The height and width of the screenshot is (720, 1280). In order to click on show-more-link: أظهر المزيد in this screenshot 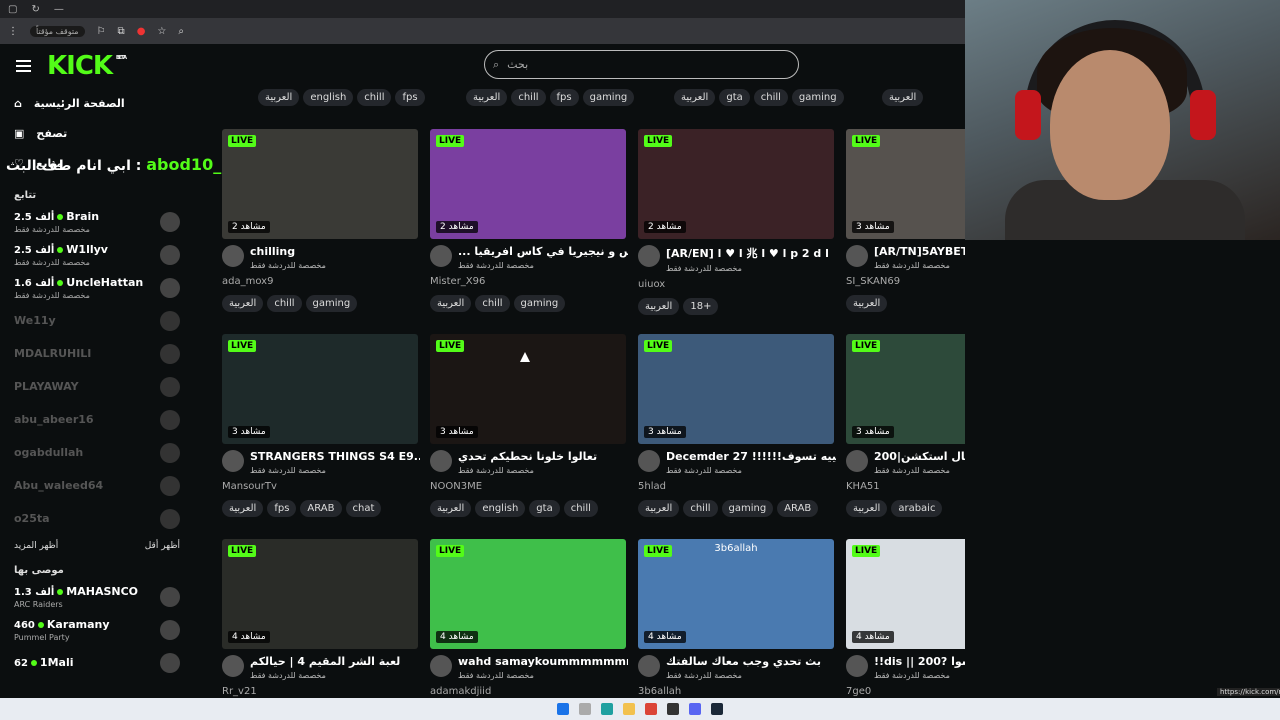, I will do `click(36, 546)`.